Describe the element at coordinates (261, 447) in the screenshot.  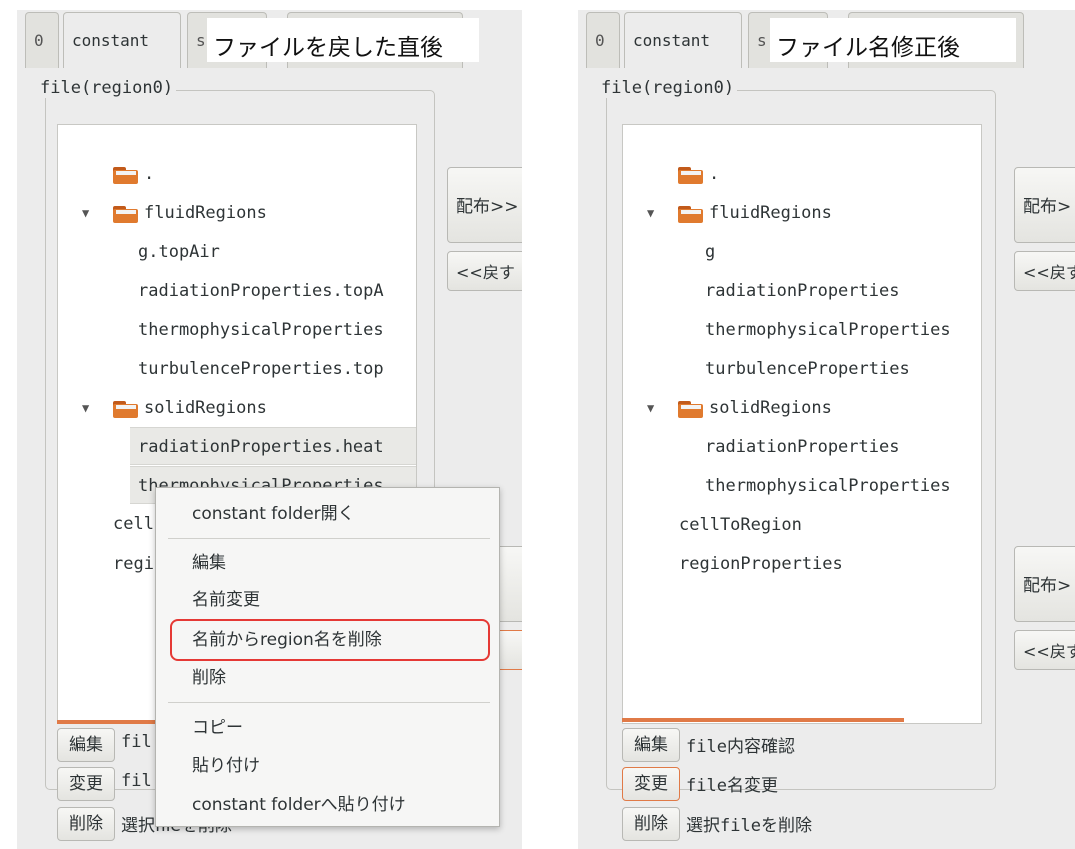
I see `tree-item-label: radiationProperties.heat` at that location.